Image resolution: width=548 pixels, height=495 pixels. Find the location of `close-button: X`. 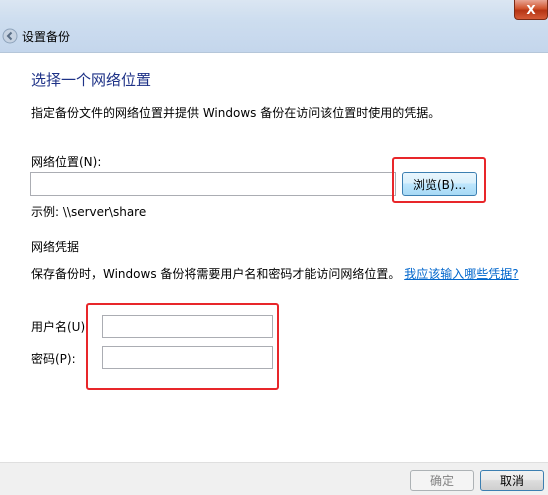

close-button: X is located at coordinates (531, 10).